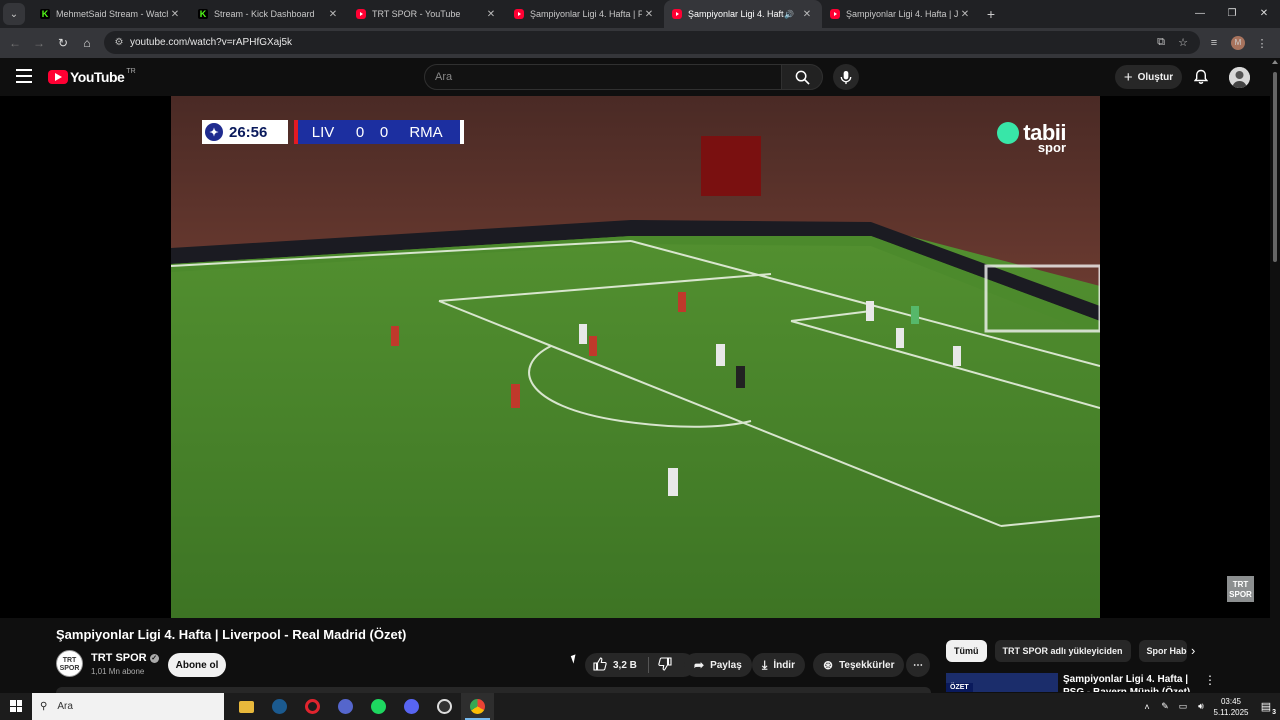 The width and height of the screenshot is (1280, 720). I want to click on recommended-thumbnail: ÖZET, so click(1002, 682).